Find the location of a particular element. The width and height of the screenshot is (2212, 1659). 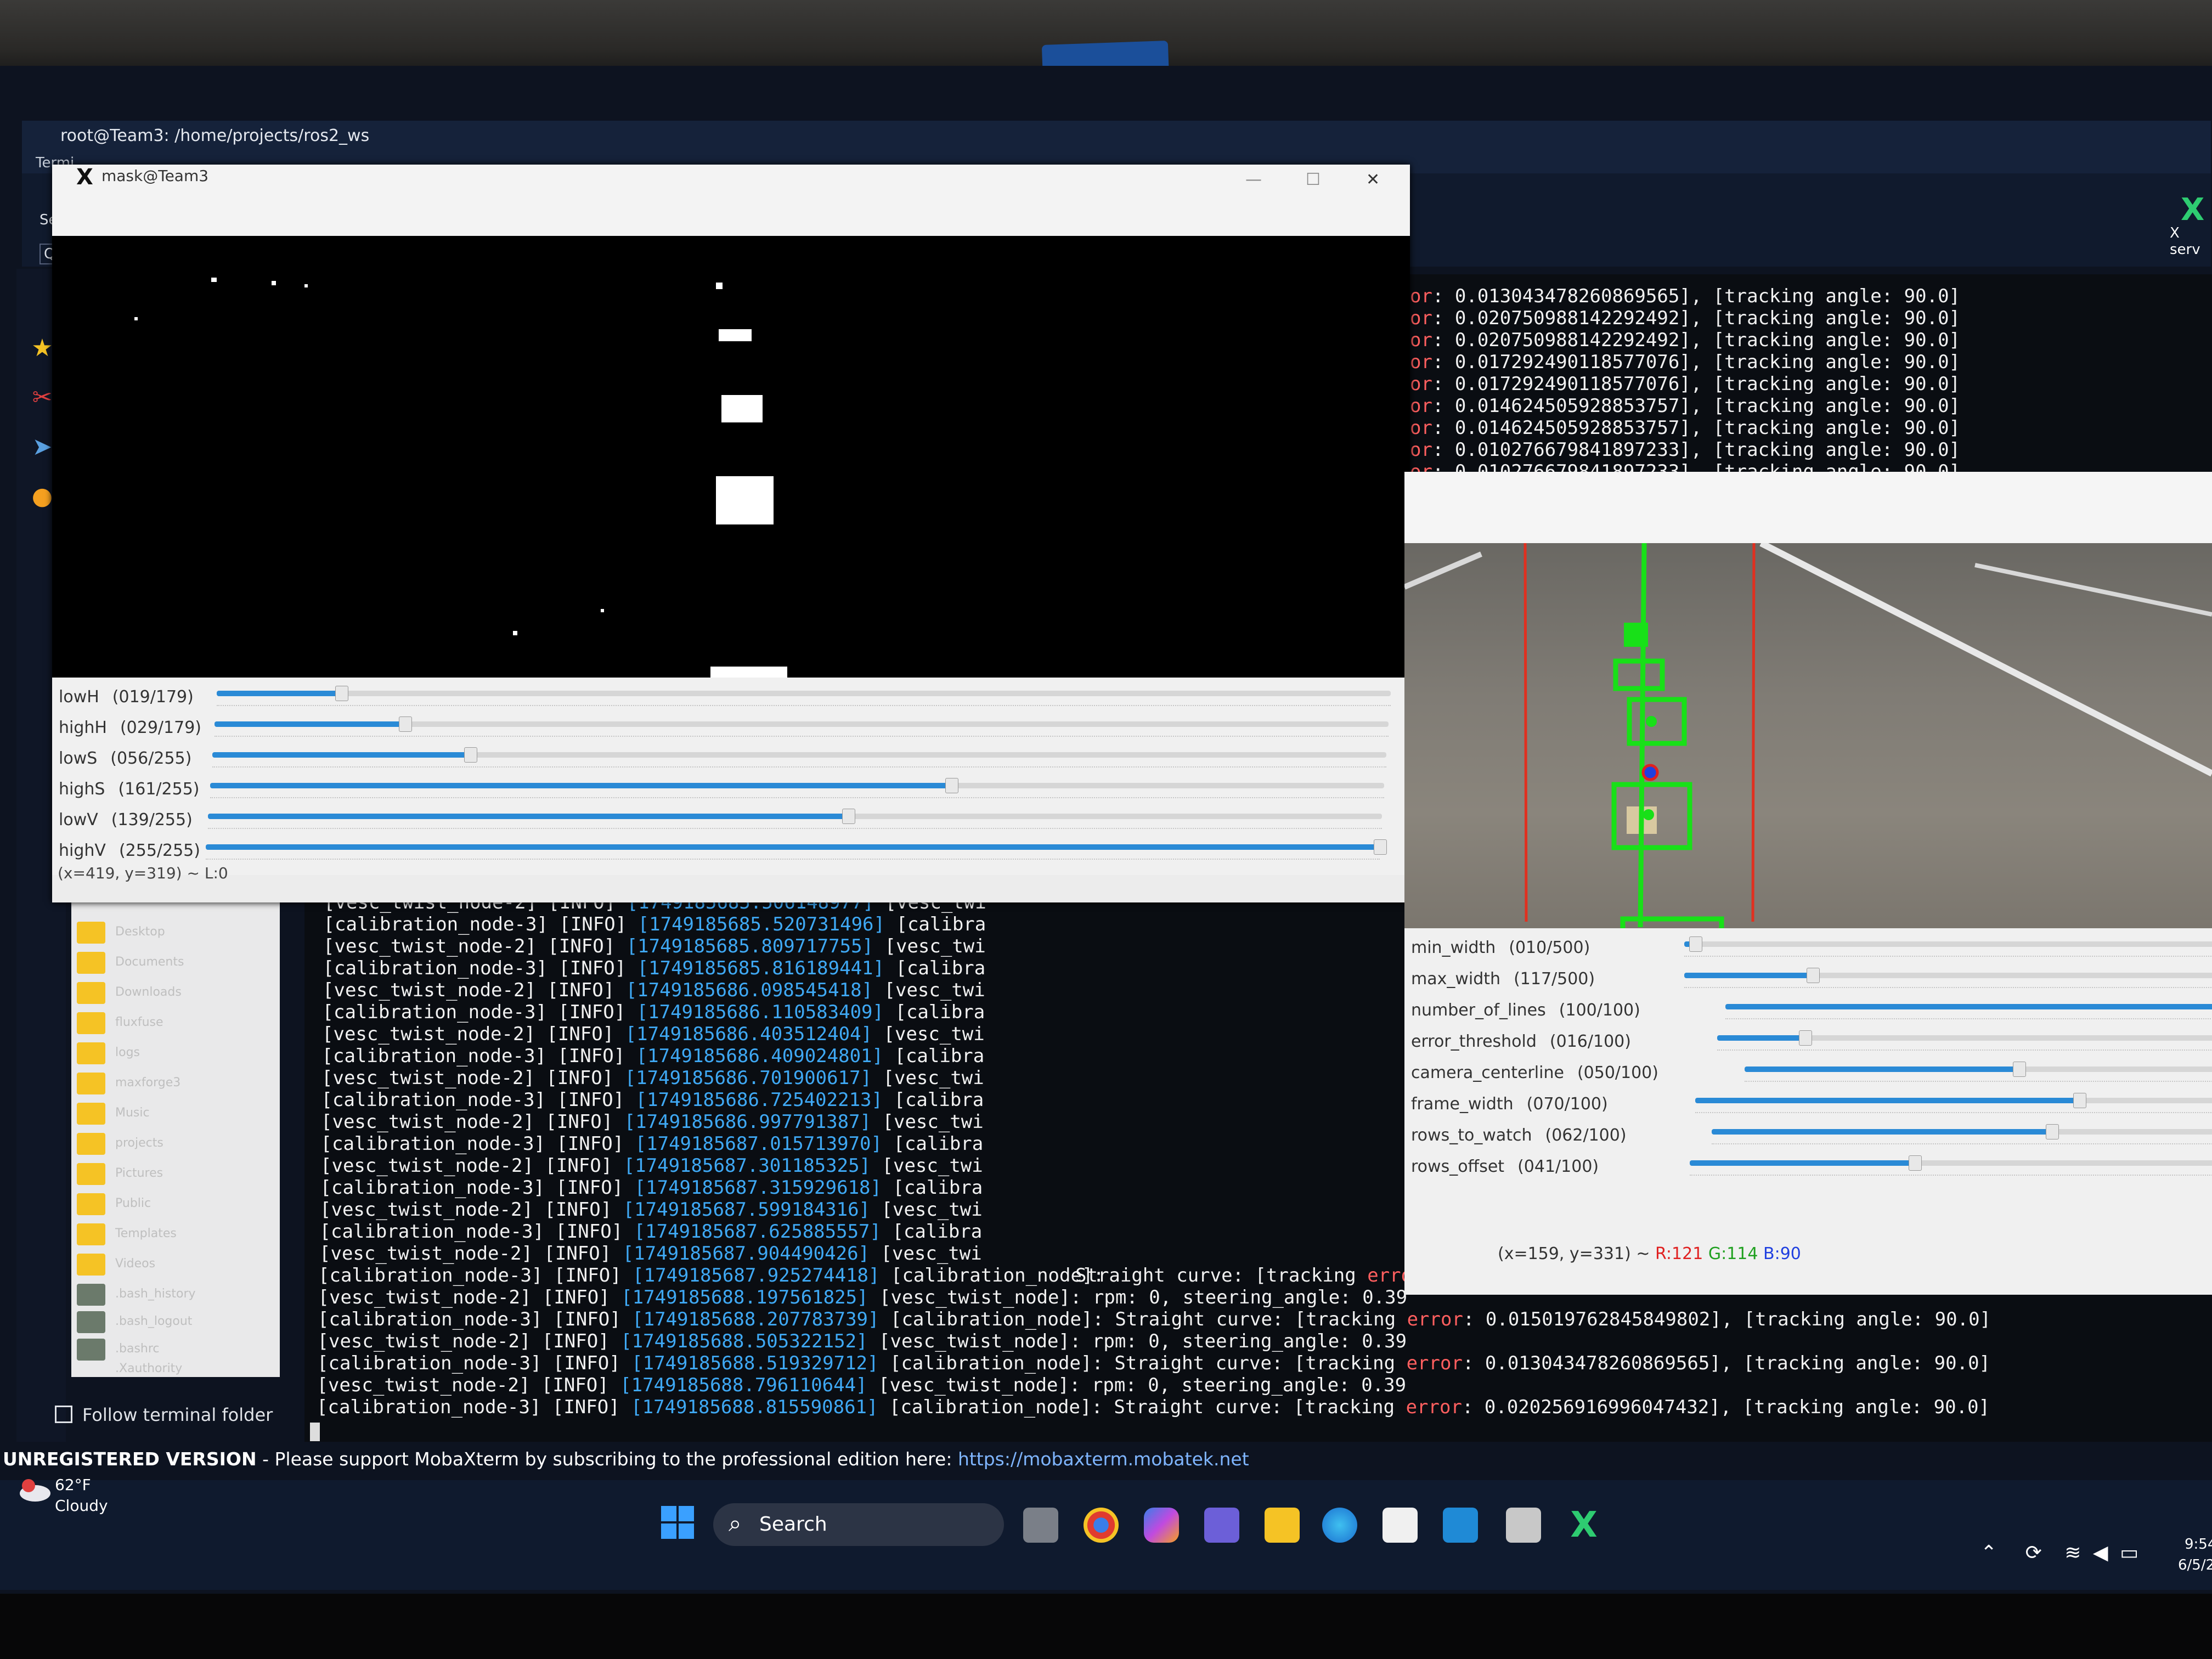

file-item: fluxfuse is located at coordinates (139, 1022).